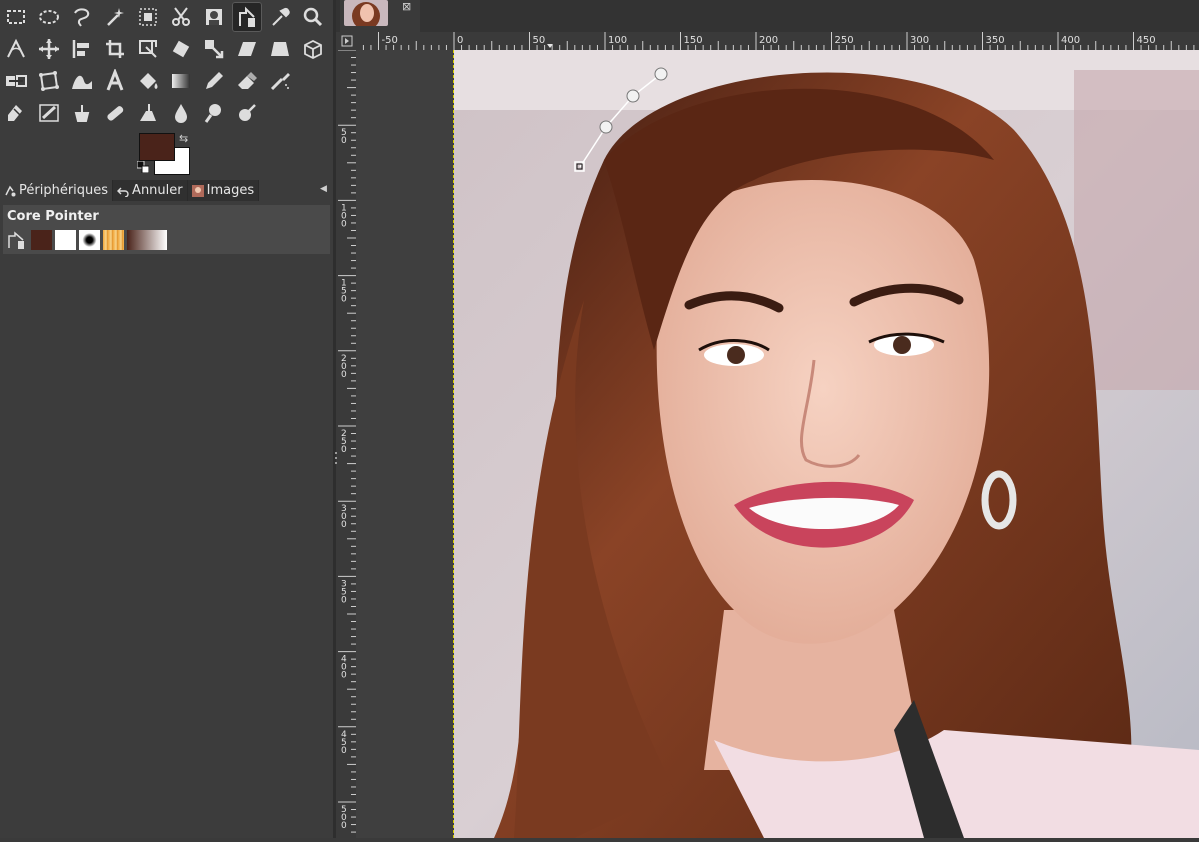  I want to click on quick-mask-icon, so click(347, 41).